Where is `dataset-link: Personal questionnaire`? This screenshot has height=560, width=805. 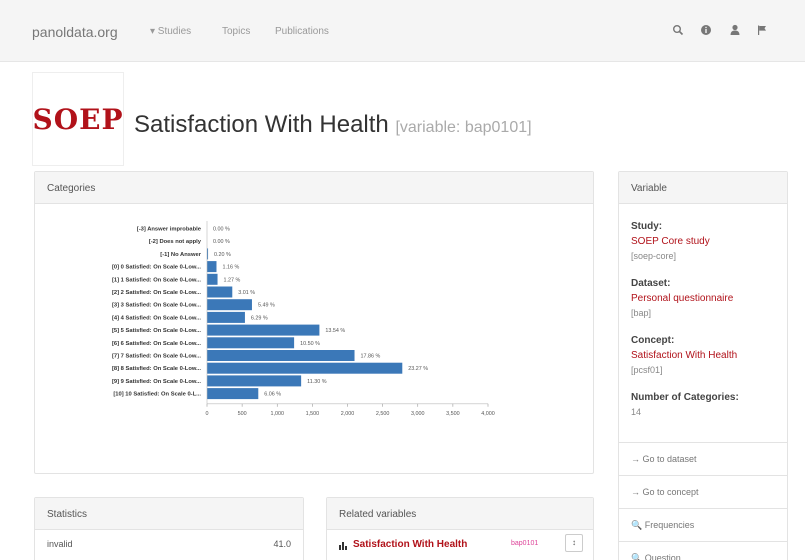 dataset-link: Personal questionnaire is located at coordinates (682, 298).